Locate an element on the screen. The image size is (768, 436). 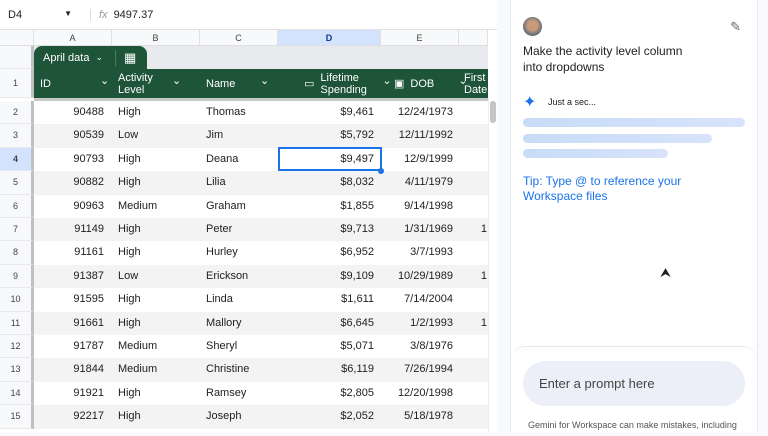
column-header-F is located at coordinates (473, 38).